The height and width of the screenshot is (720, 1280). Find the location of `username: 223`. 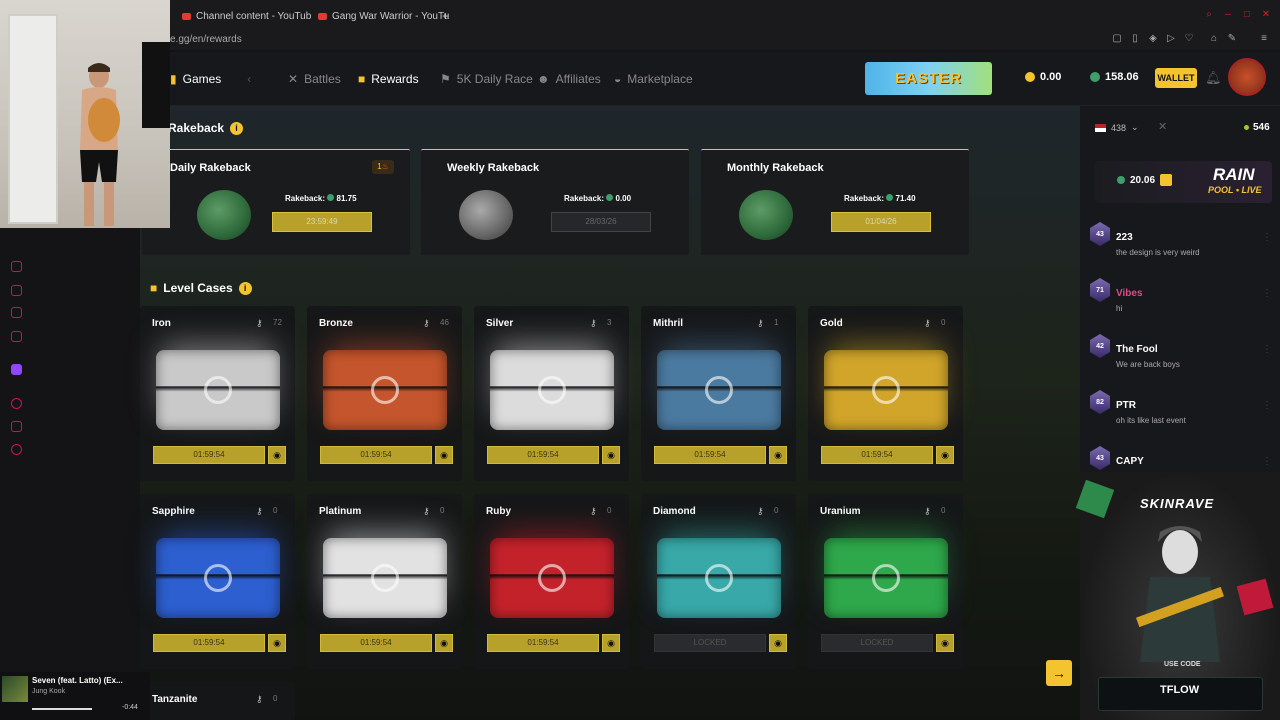

username: 223 is located at coordinates (1124, 237).